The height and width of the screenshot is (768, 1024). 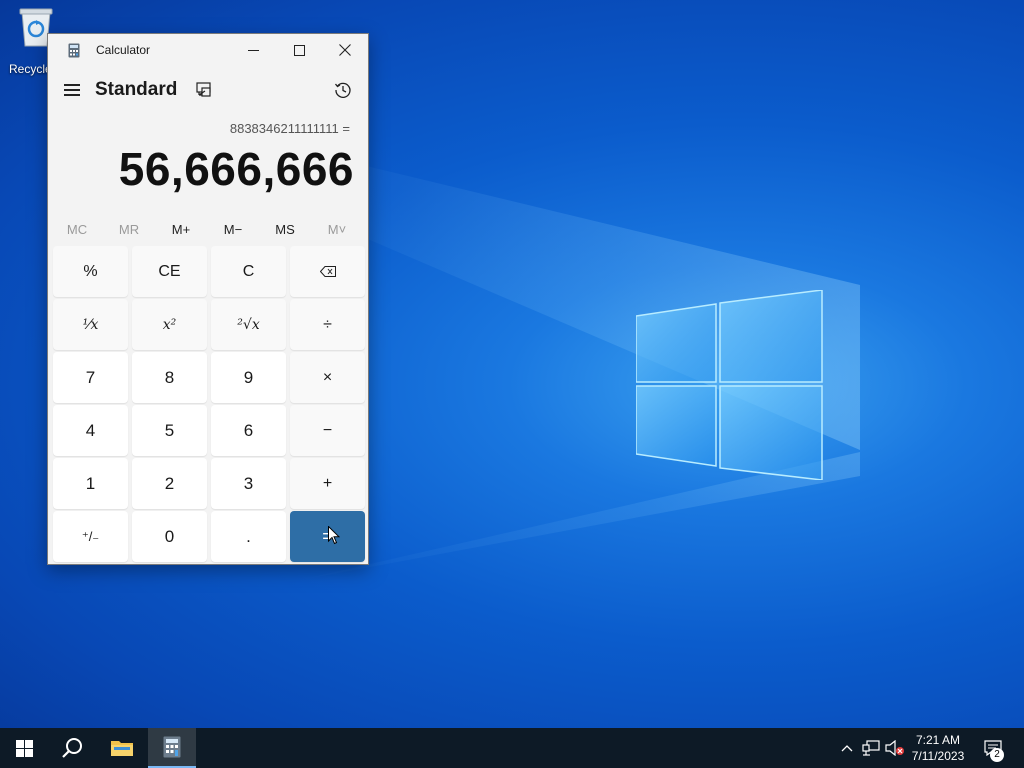 I want to click on chevron-up-icon, so click(x=847, y=748).